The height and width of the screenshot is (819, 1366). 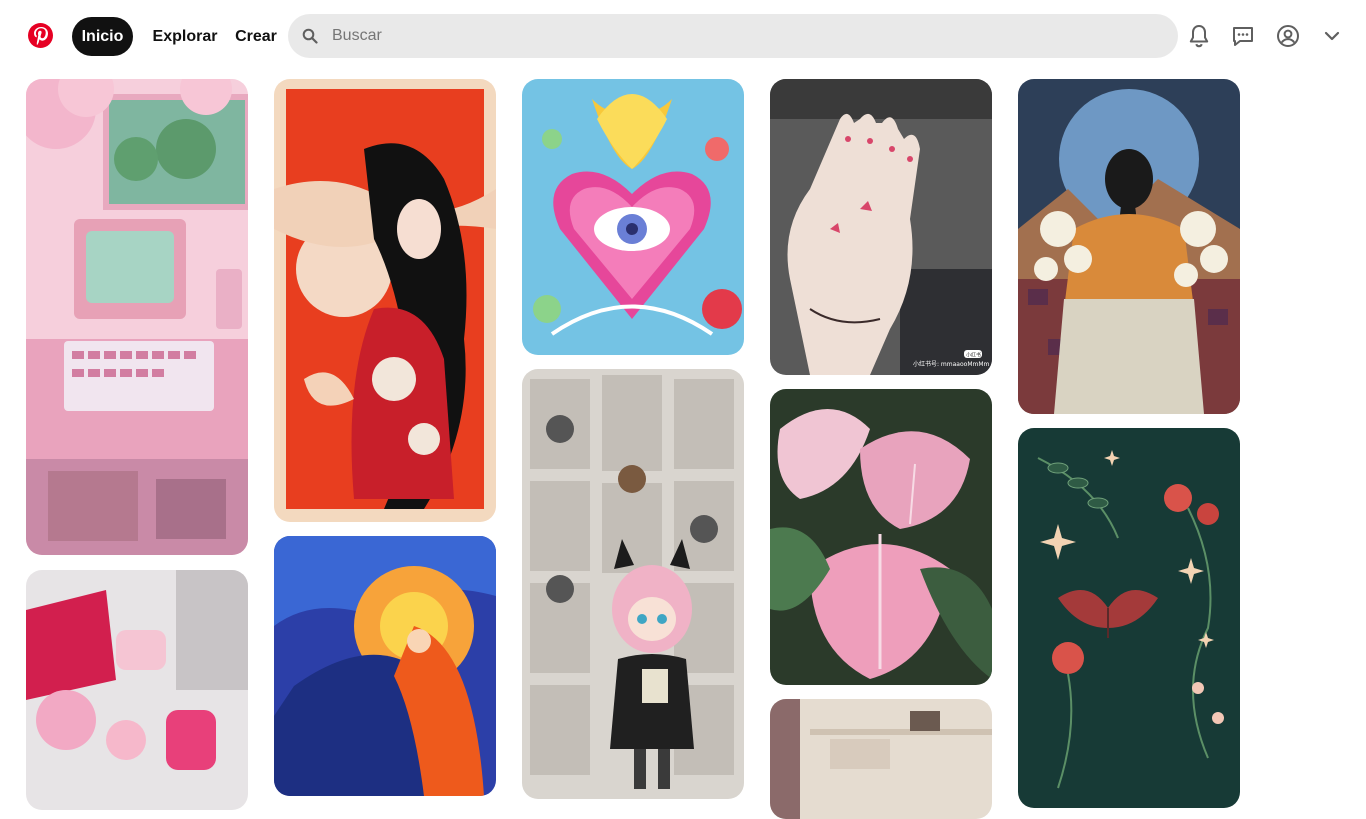 I want to click on pin-card-anime-girl, so click(x=385, y=300).